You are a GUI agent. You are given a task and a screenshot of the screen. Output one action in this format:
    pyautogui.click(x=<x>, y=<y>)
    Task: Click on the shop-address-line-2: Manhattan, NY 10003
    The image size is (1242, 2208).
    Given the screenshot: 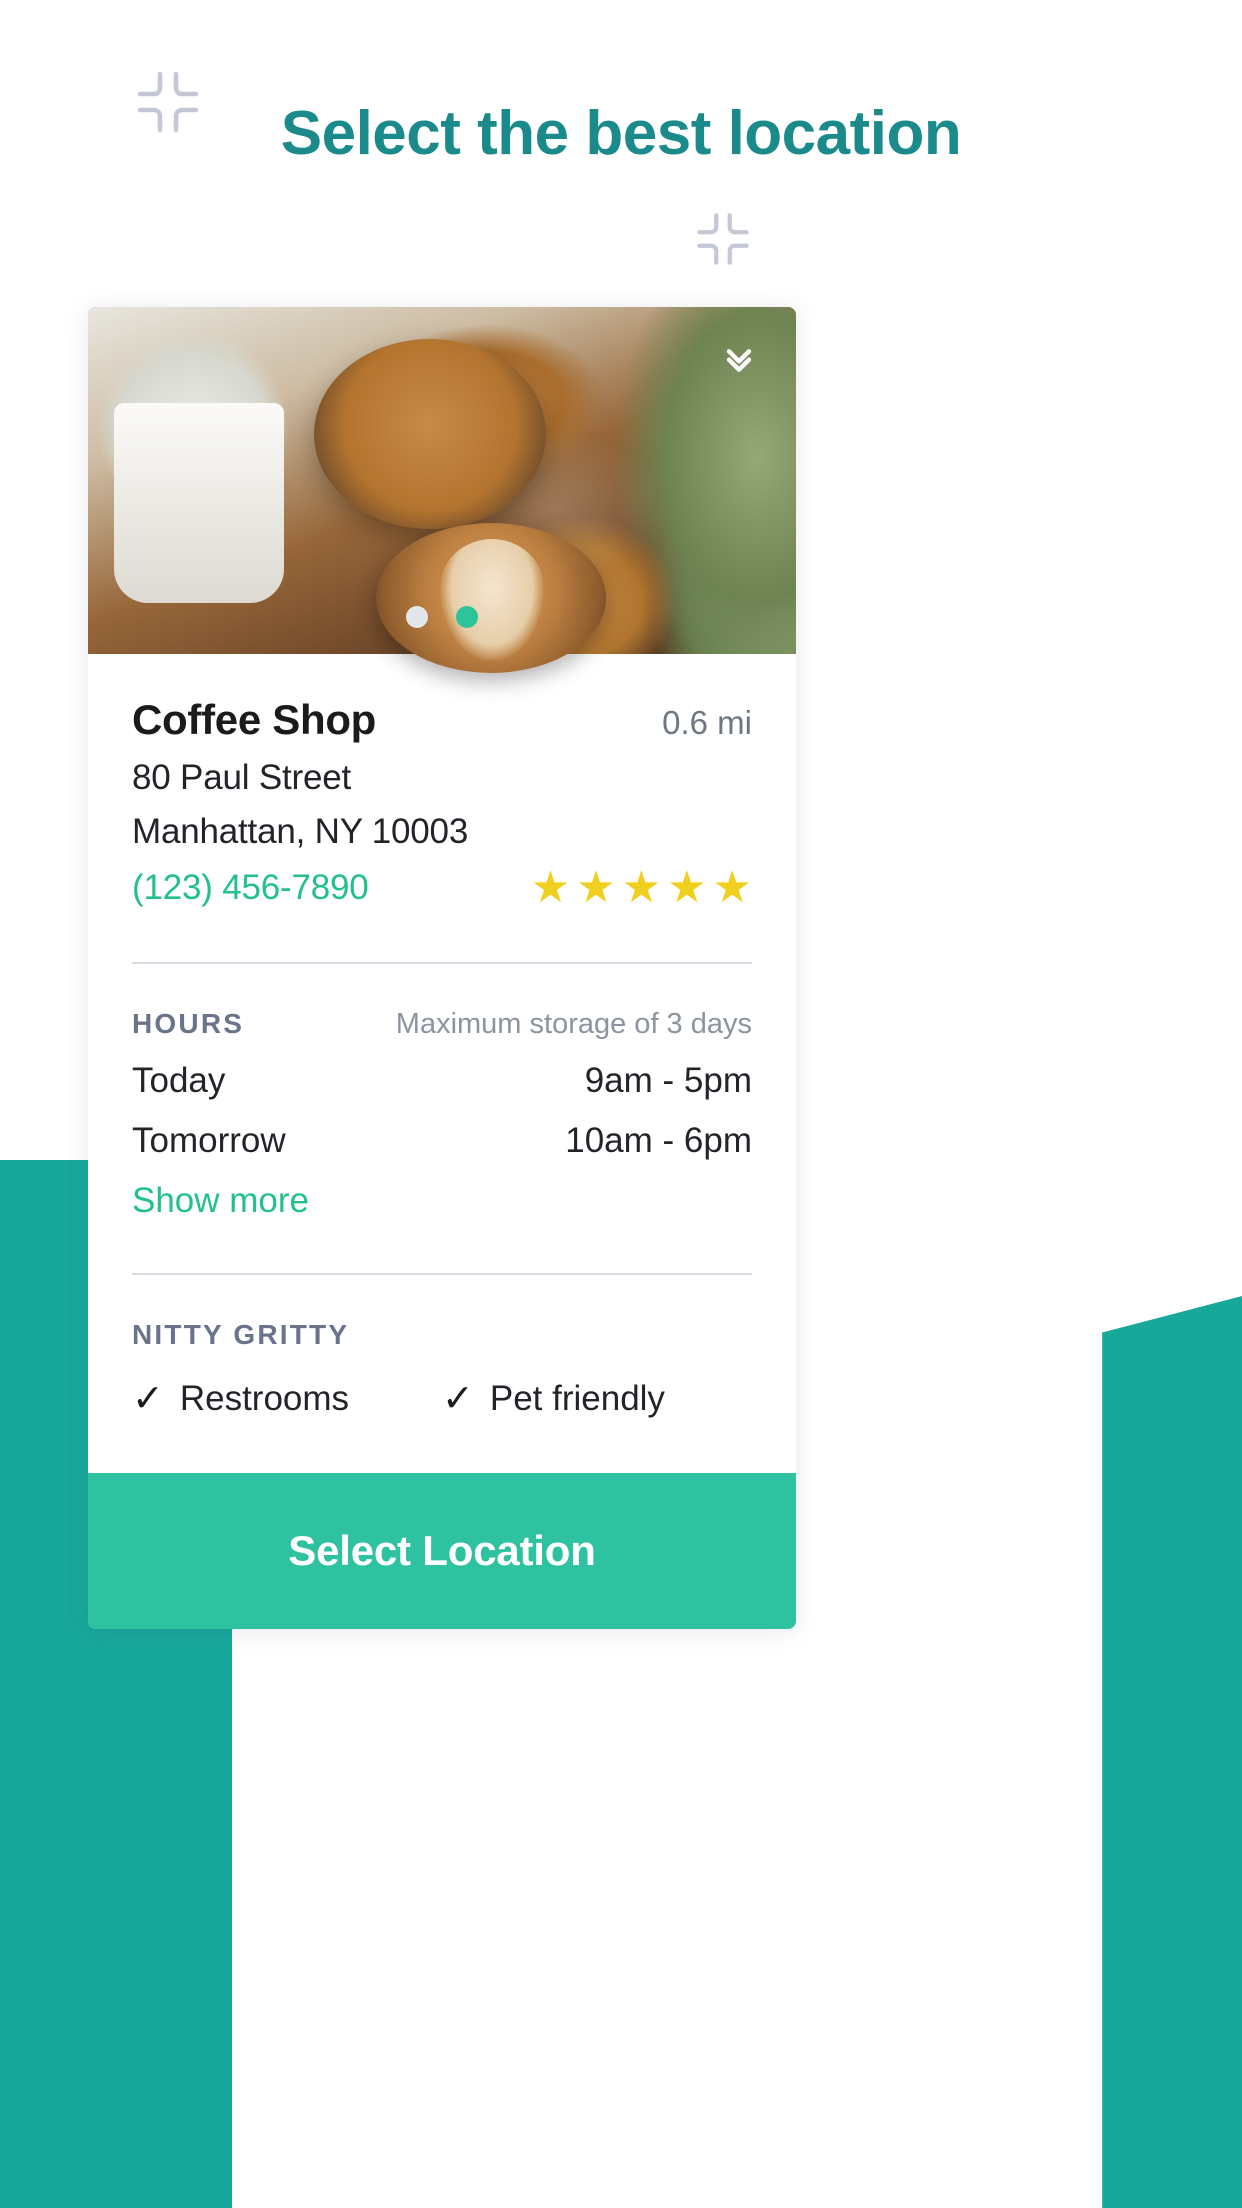 What is the action you would take?
    pyautogui.click(x=300, y=831)
    